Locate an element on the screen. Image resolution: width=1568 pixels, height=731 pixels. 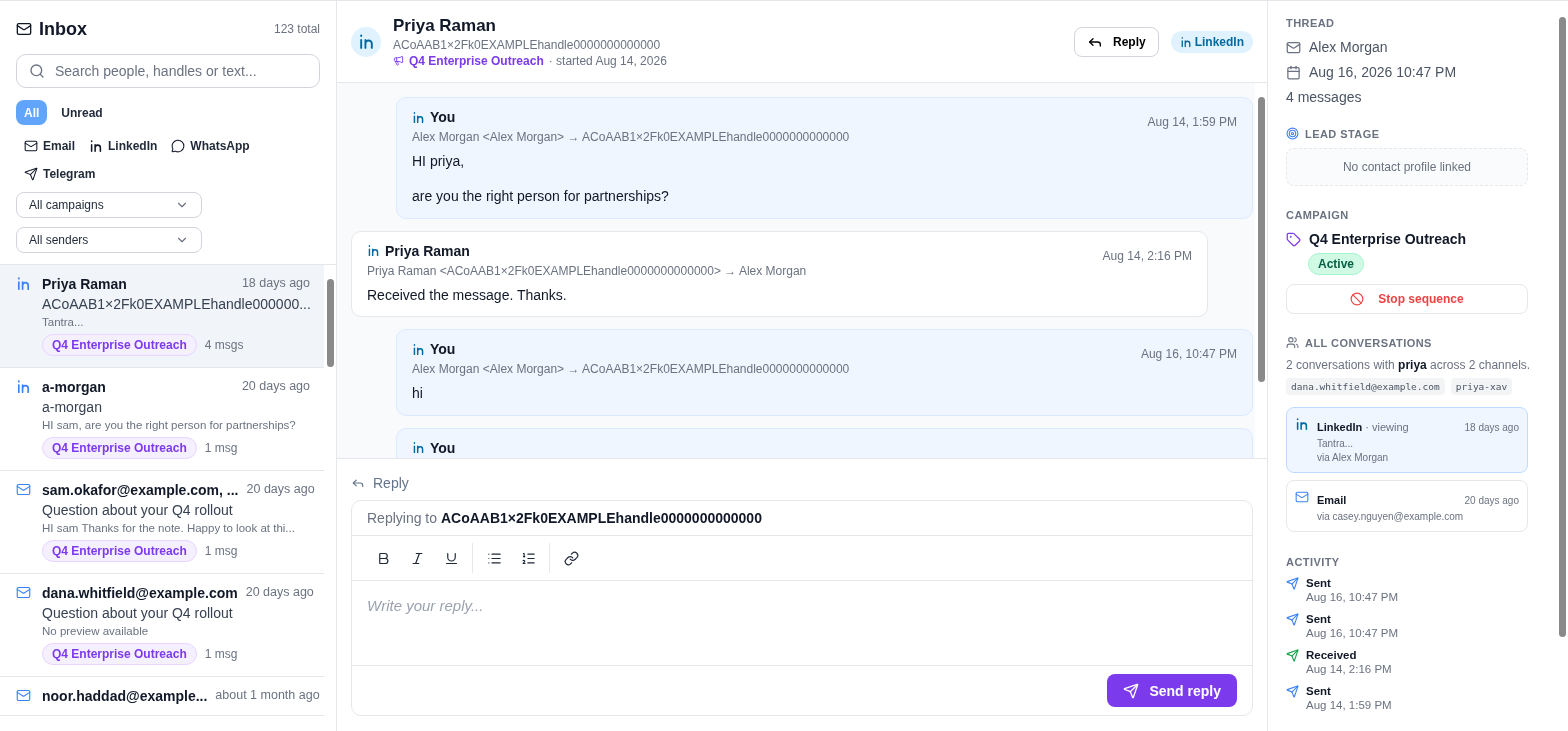
channel-filter: Email is located at coordinates (49, 146).